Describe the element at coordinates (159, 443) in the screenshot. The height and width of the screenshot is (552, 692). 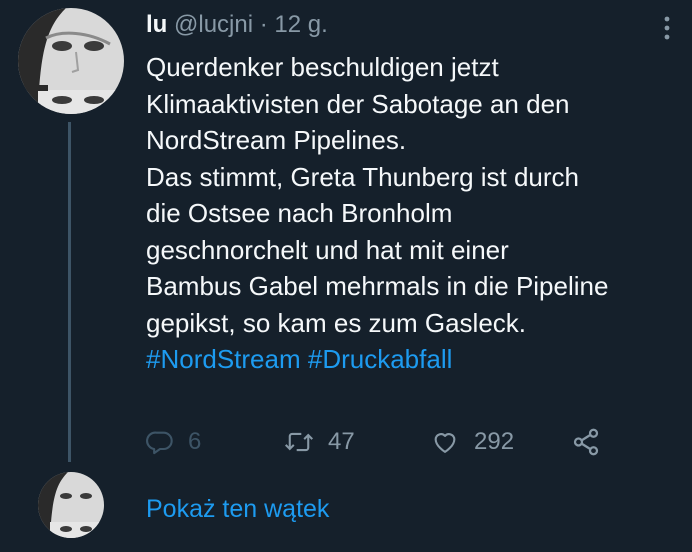
I see `reply-icon` at that location.